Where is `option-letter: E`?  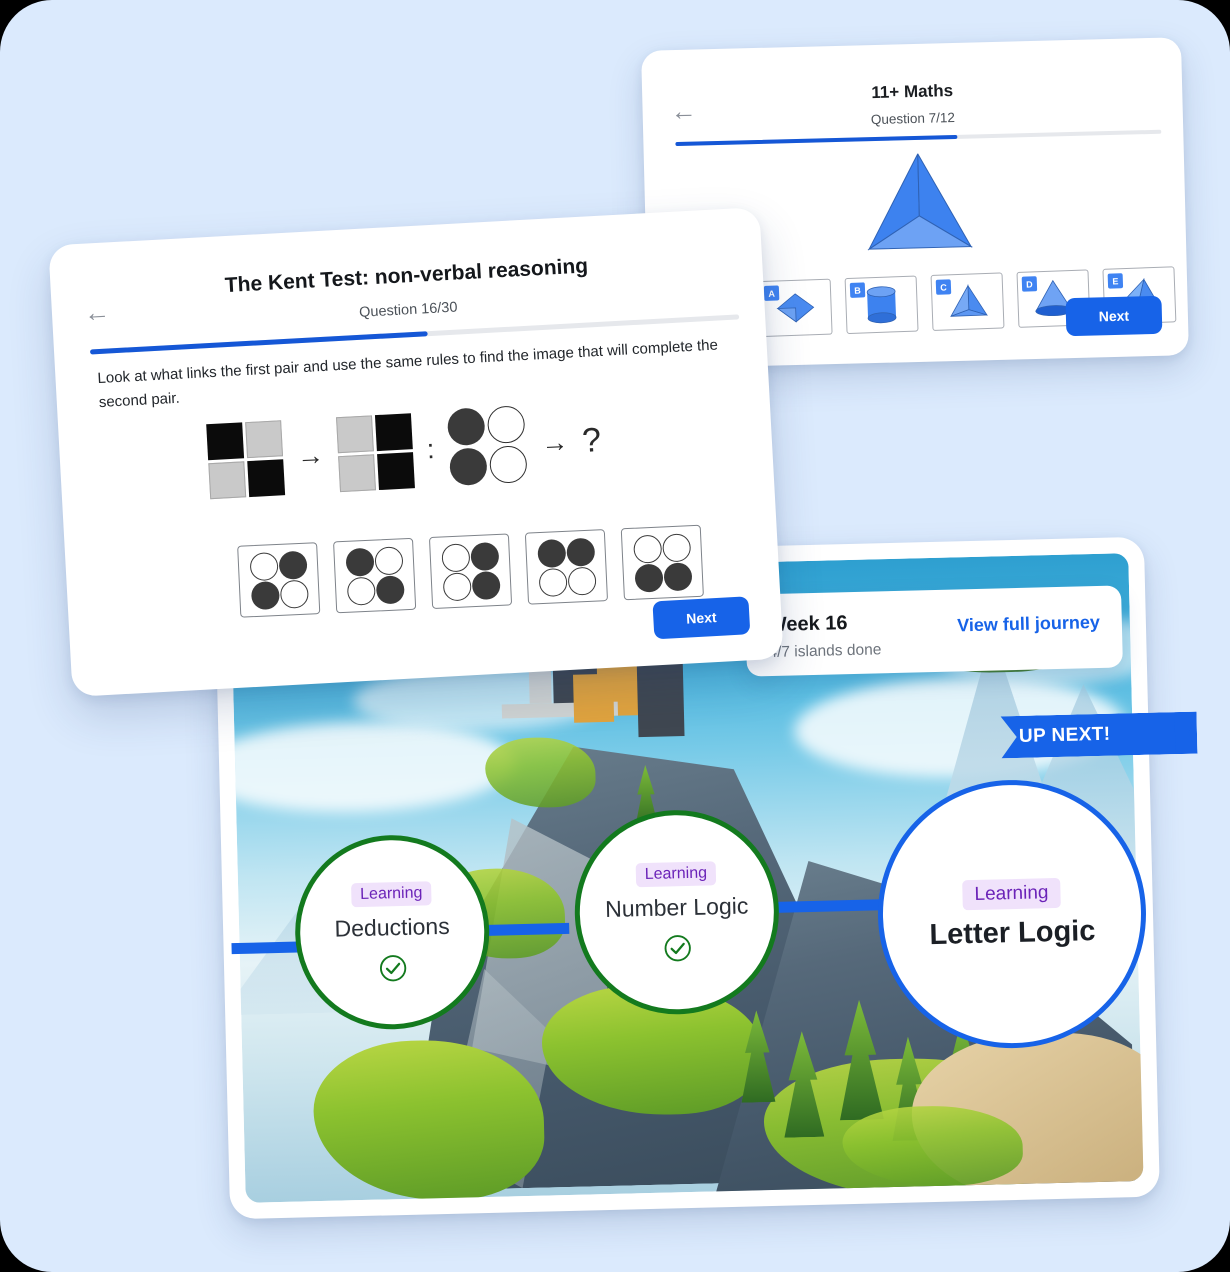
option-letter: E is located at coordinates (1115, 281).